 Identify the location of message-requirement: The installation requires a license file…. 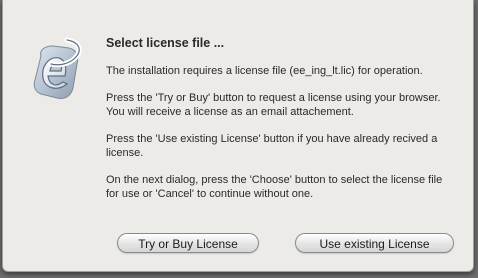
(264, 71).